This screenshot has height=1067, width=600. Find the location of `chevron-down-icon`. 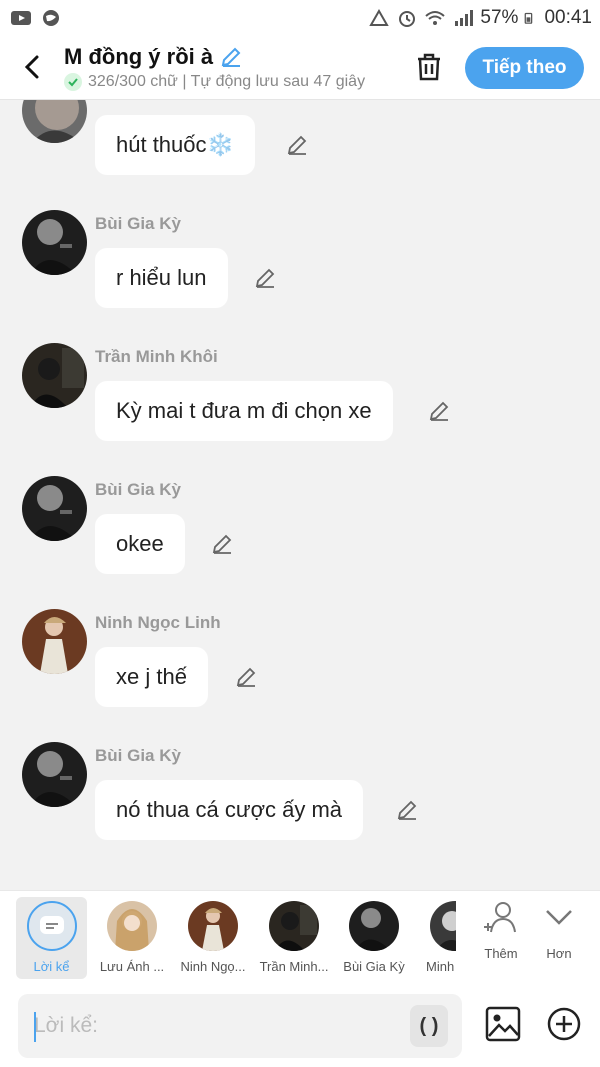

chevron-down-icon is located at coordinates (559, 917).